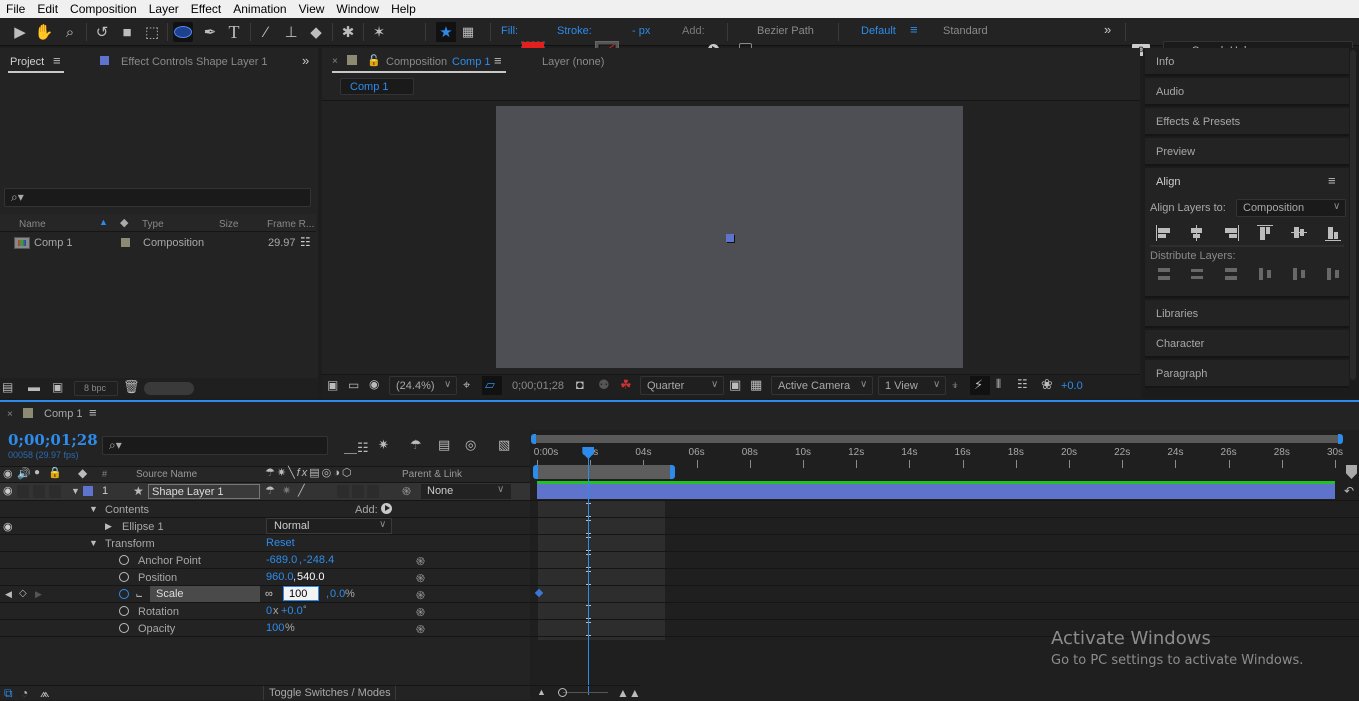  I want to click on opacity-value: 100, so click(275, 628).